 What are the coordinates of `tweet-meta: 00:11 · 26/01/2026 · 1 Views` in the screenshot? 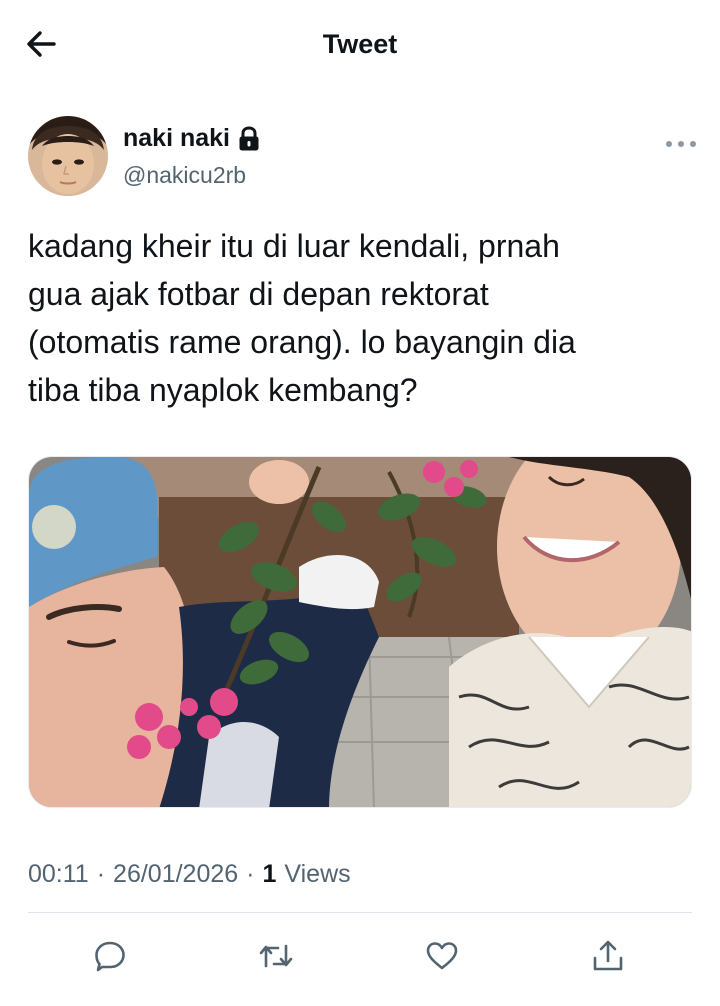 It's located at (189, 874).